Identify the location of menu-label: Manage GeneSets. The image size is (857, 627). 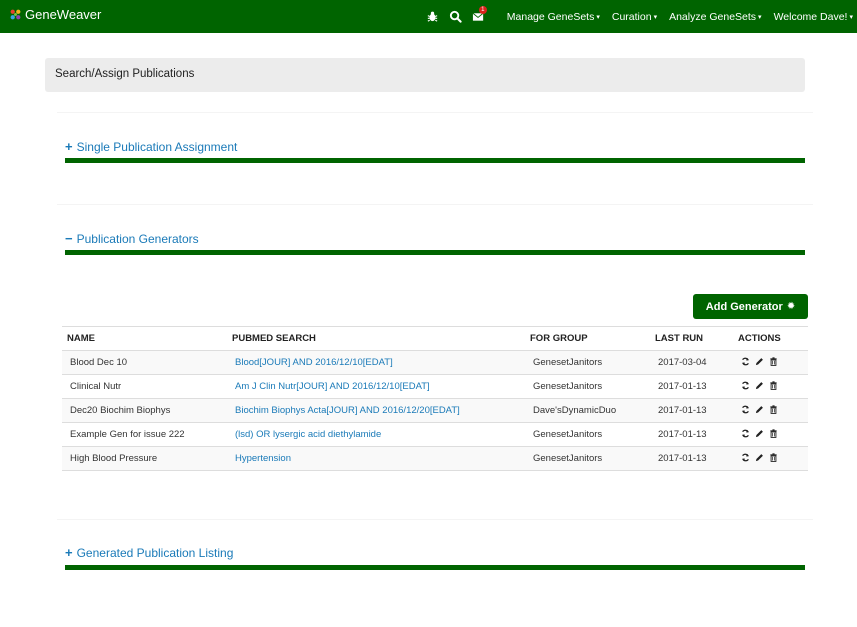
(550, 16).